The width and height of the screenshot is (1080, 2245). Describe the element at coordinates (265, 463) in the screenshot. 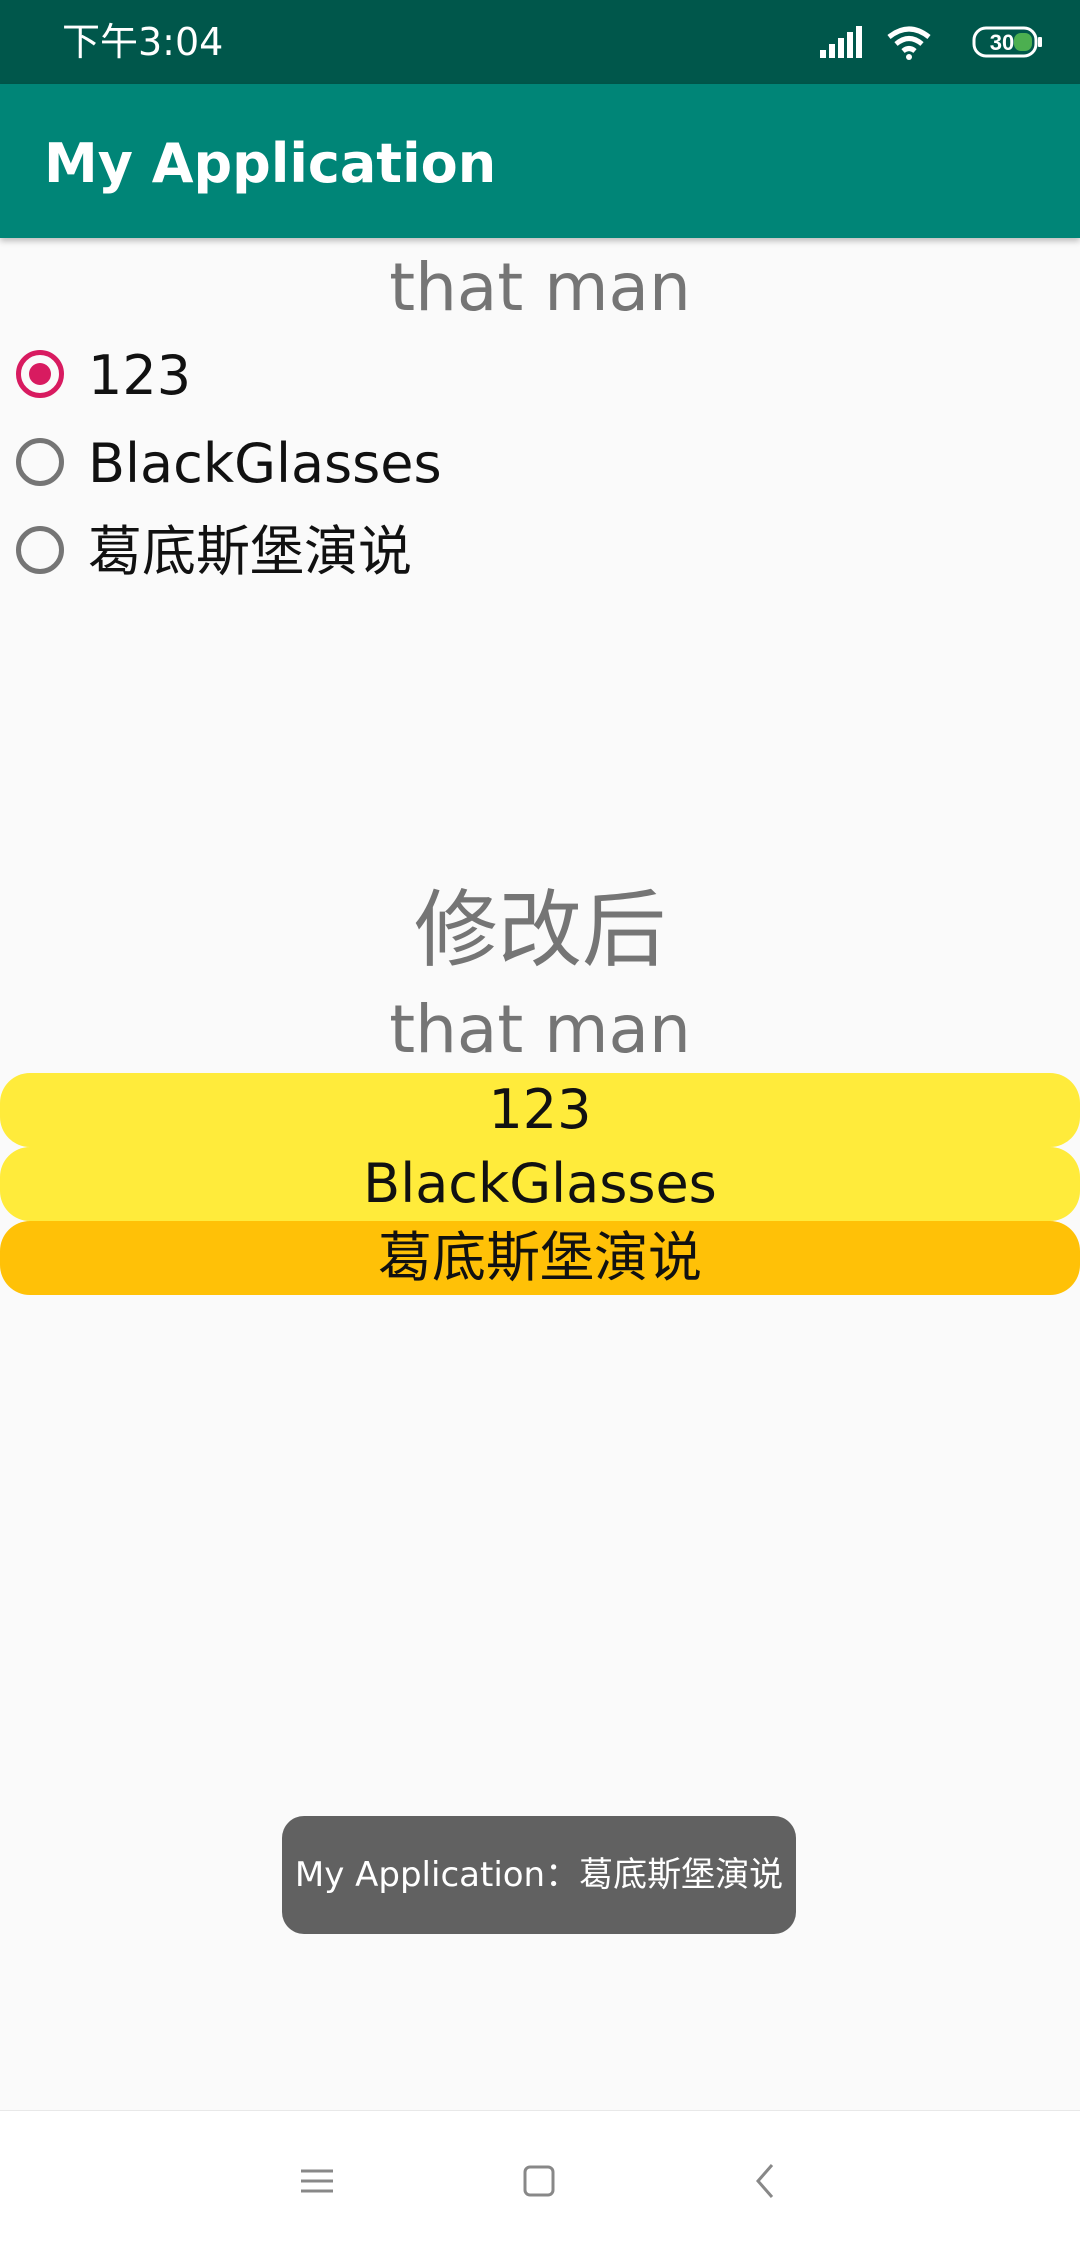

I see `radio-label: BlackGlasses` at that location.